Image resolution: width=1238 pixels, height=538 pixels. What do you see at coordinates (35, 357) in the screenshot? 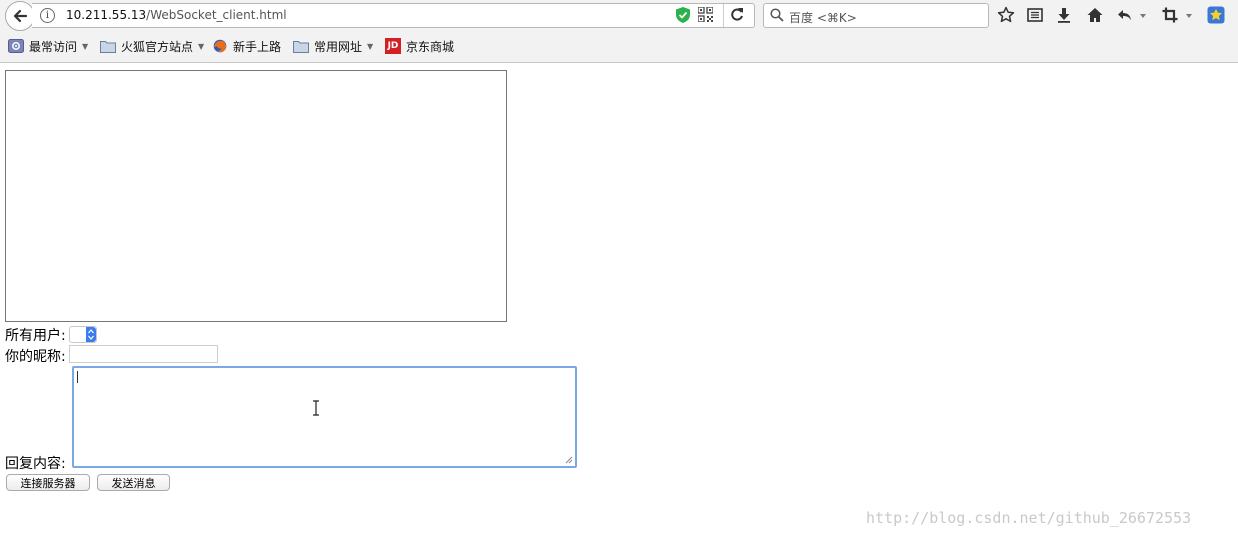
I see `nickname-label: 你的昵称:` at bounding box center [35, 357].